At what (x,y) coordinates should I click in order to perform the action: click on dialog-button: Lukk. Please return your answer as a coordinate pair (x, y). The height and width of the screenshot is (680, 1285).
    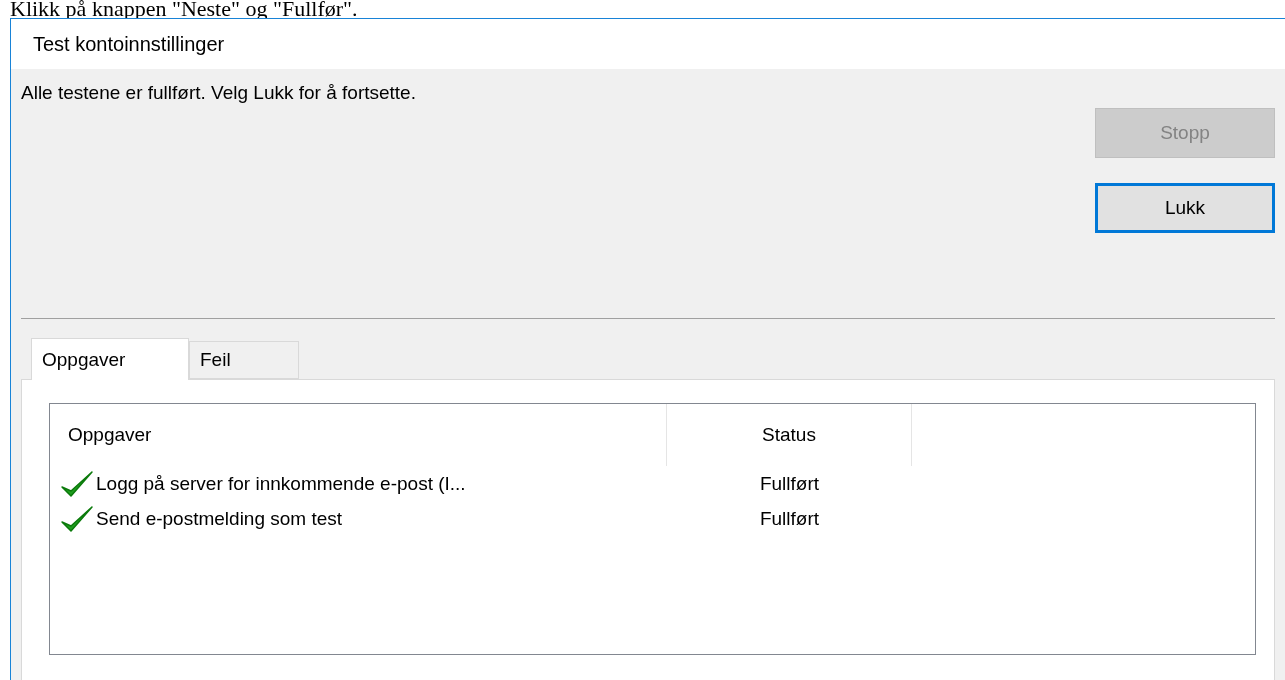
    Looking at the image, I should click on (1185, 208).